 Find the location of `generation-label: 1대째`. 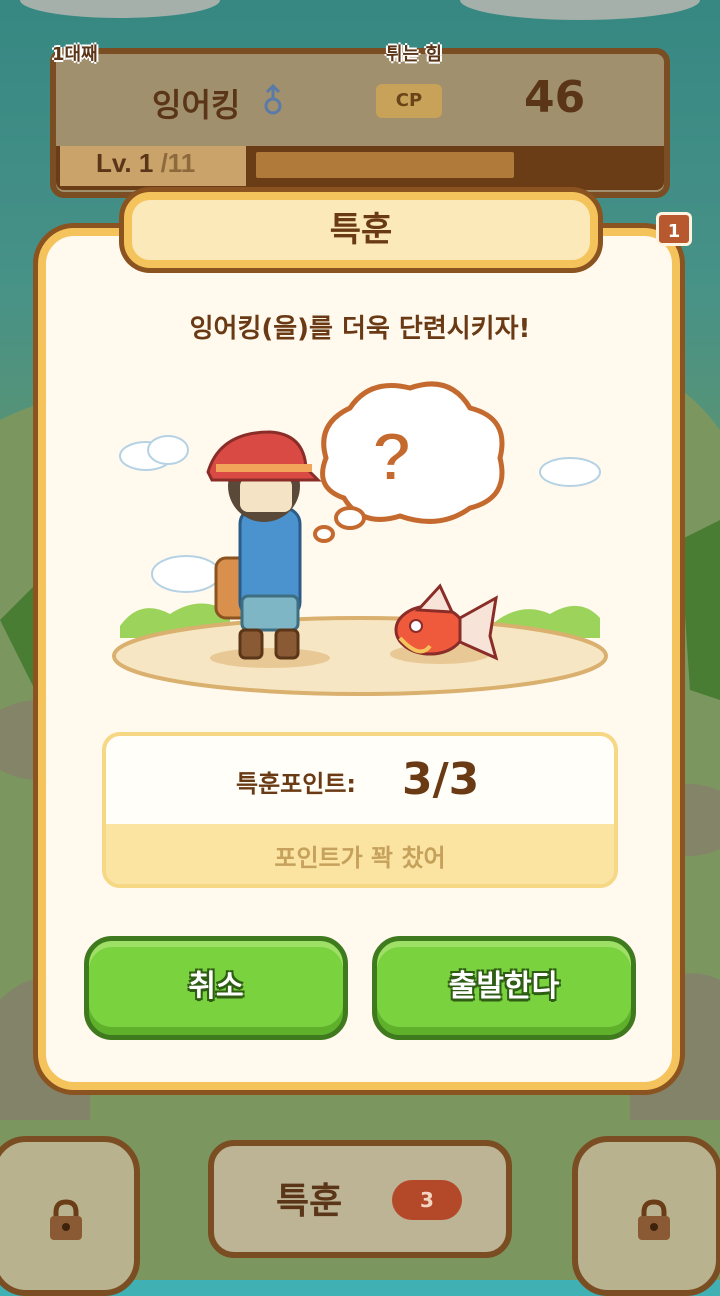

generation-label: 1대째 is located at coordinates (75, 54).